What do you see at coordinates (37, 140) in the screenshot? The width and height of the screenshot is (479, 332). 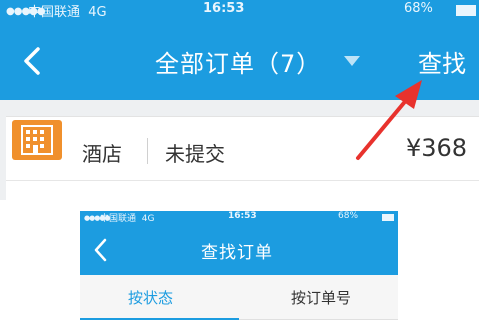 I see `hotel-building-icon` at bounding box center [37, 140].